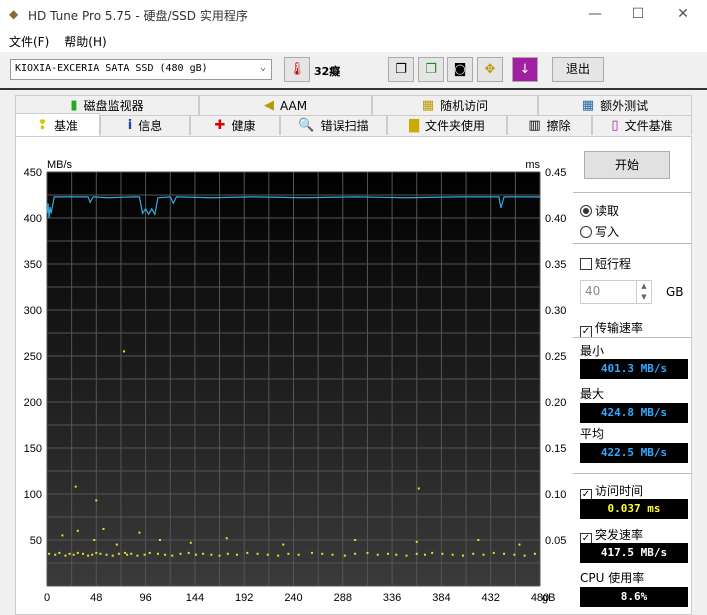 The height and width of the screenshot is (615, 707). What do you see at coordinates (262, 67) in the screenshot?
I see `chevron-down-icon: ⌄` at bounding box center [262, 67].